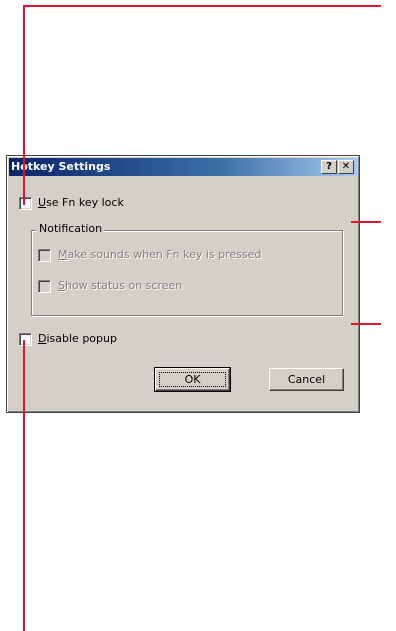 This screenshot has width=396, height=631. Describe the element at coordinates (71, 229) in the screenshot. I see `notification-group-legend: Notification` at that location.